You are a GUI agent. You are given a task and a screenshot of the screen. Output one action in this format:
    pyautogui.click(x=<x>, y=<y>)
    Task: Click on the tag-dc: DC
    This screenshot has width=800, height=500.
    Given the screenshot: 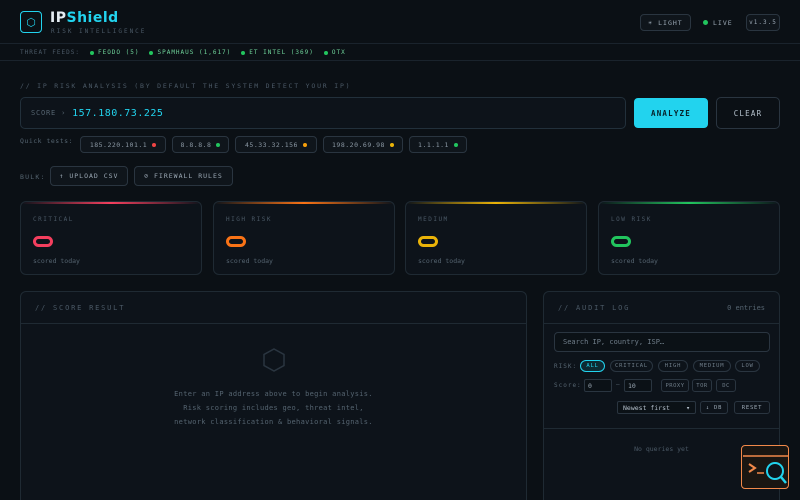 What is the action you would take?
    pyautogui.click(x=726, y=385)
    